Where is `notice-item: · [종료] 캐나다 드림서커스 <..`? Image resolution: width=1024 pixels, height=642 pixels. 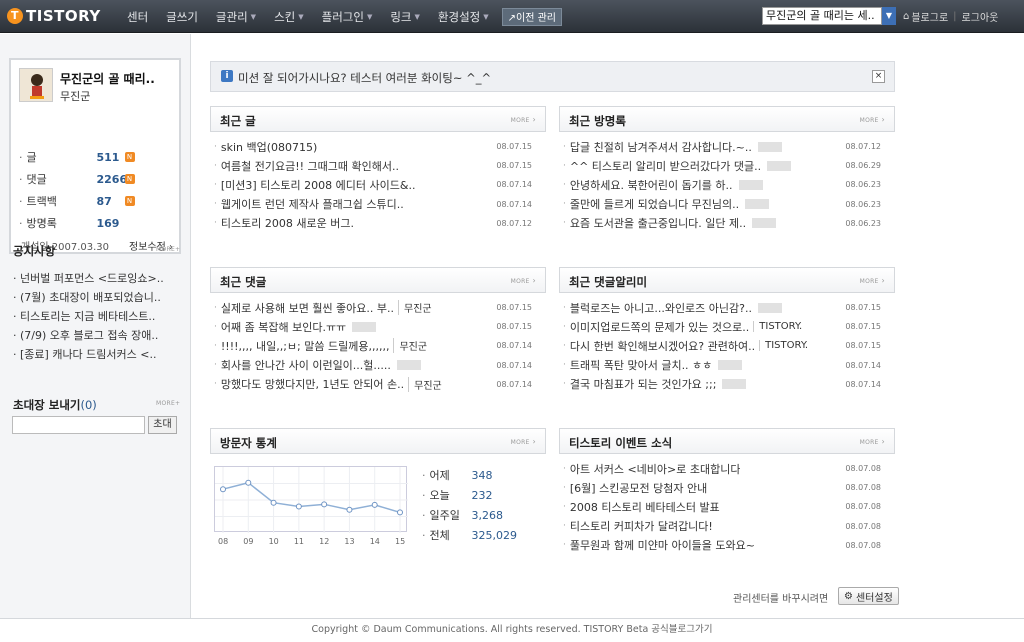 notice-item: · [종료] 캐나다 드림서커스 <.. is located at coordinates (99, 355).